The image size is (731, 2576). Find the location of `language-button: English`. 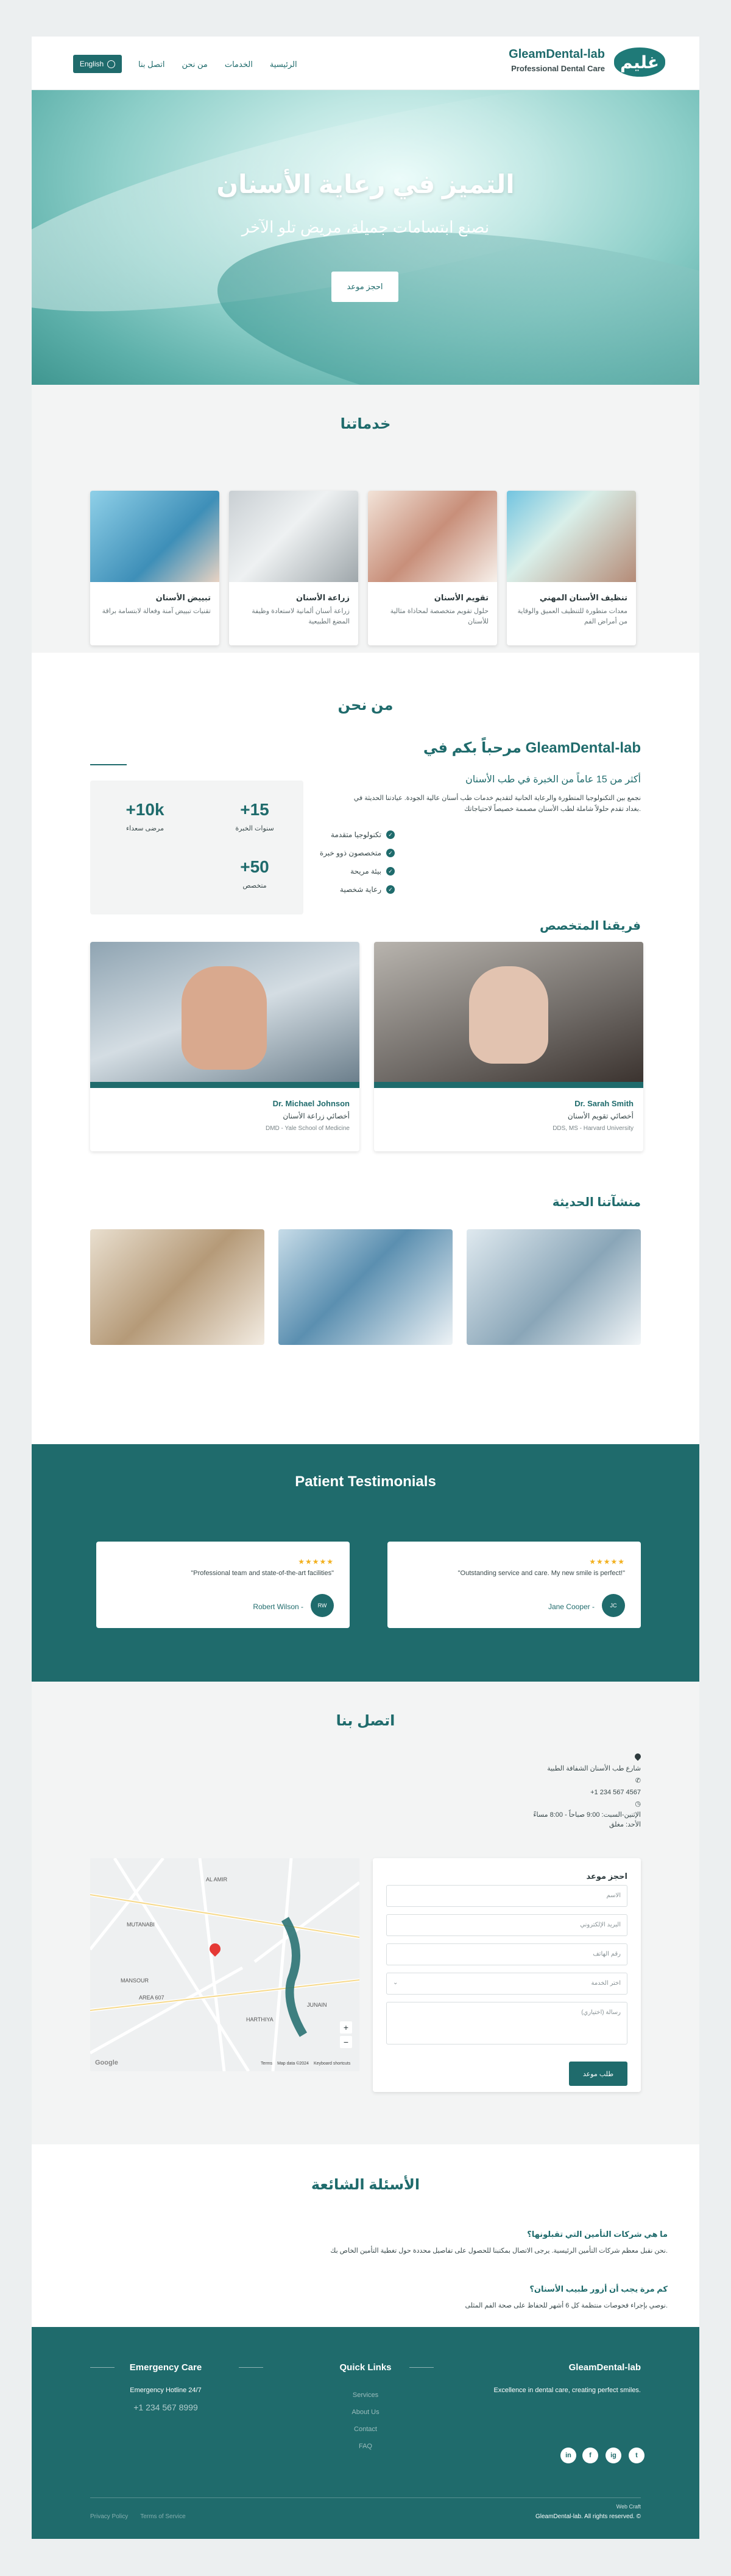

language-button: English is located at coordinates (97, 64).